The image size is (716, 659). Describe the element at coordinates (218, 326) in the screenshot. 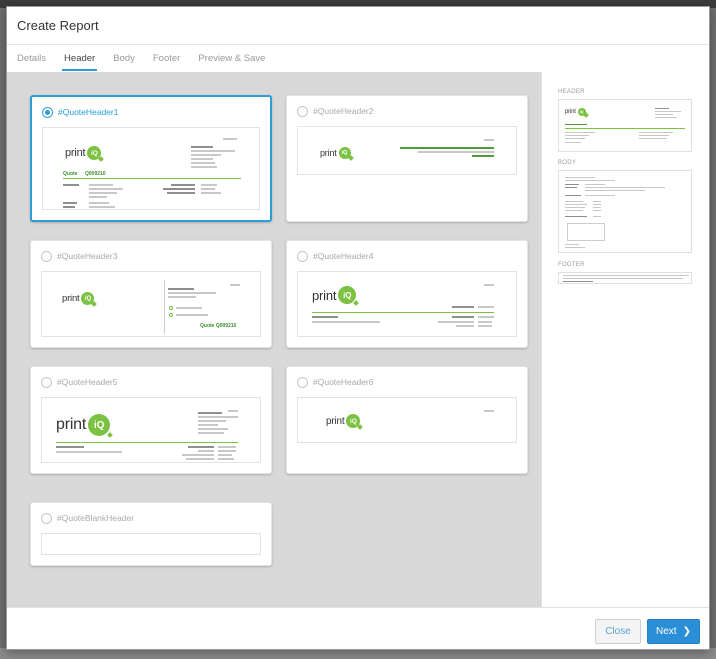

I see `preview-quote-number: Quote Q009210` at that location.